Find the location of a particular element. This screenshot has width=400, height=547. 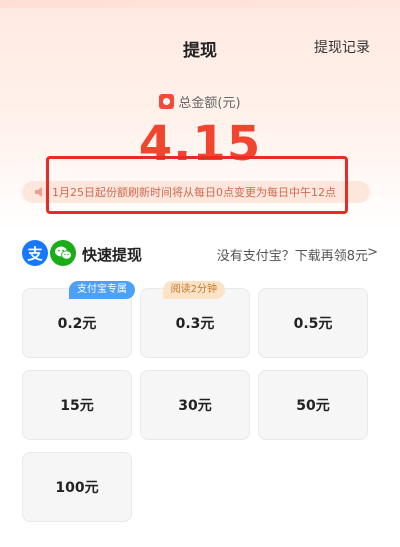

amount-option-label: 30元 is located at coordinates (195, 406).